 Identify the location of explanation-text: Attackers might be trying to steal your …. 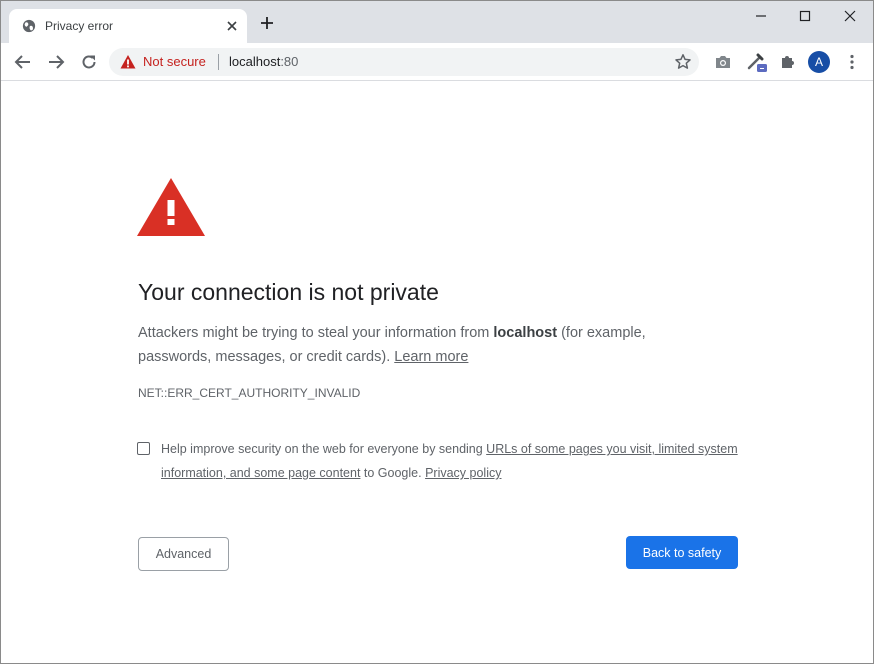
(316, 333).